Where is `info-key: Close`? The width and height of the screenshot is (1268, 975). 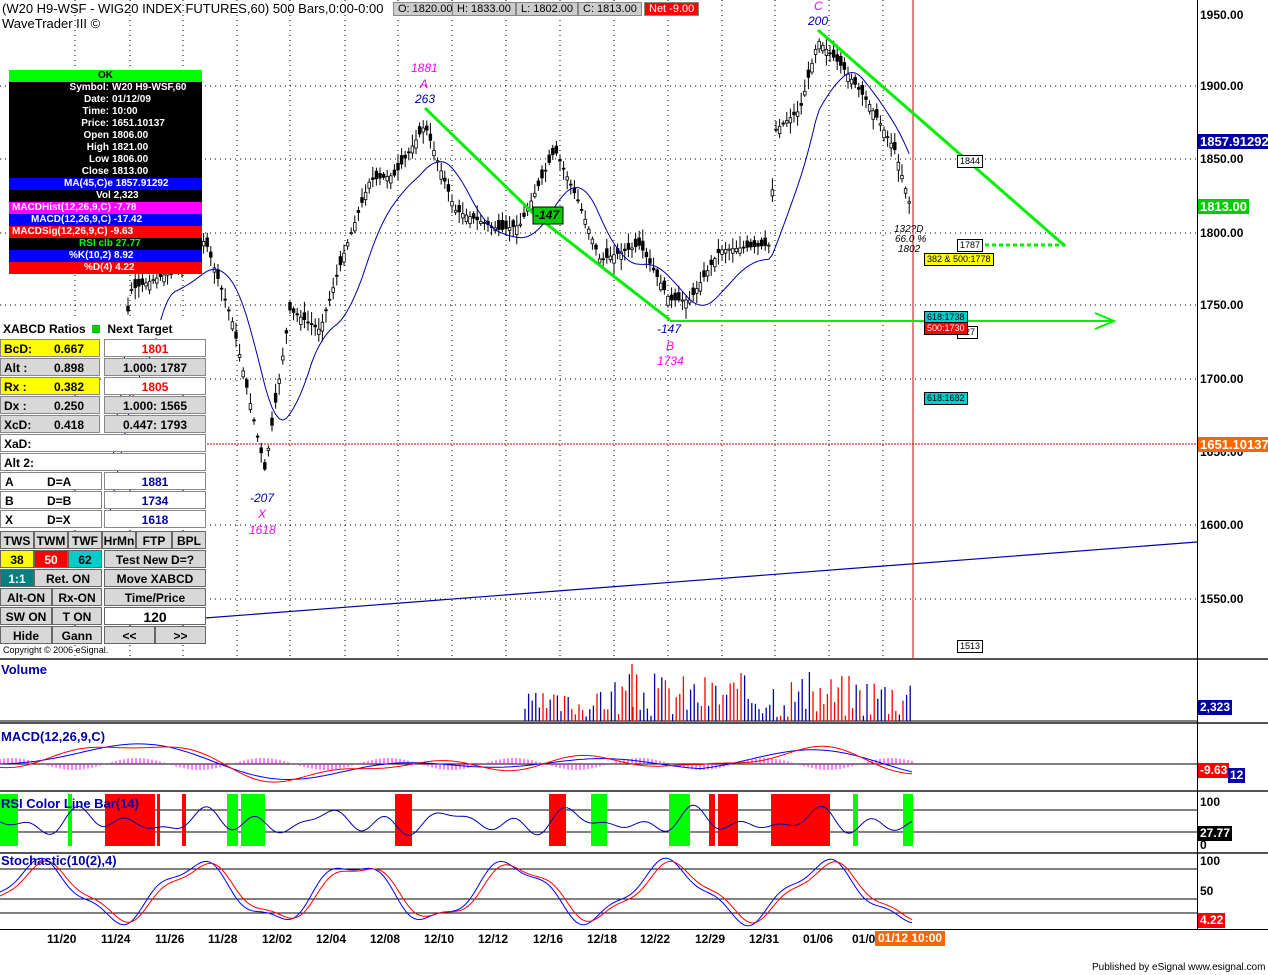
info-key: Close is located at coordinates (95, 171).